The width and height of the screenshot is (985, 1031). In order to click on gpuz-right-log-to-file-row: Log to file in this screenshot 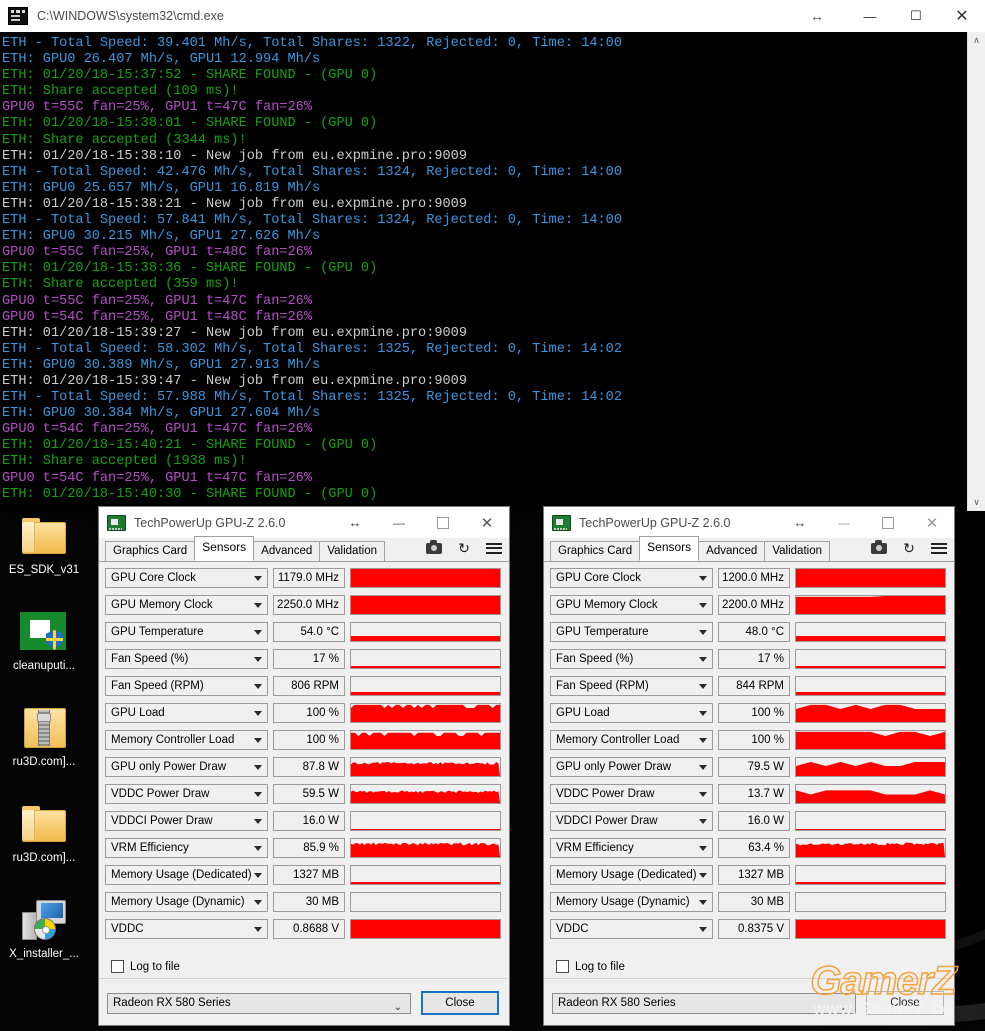, I will do `click(748, 967)`.